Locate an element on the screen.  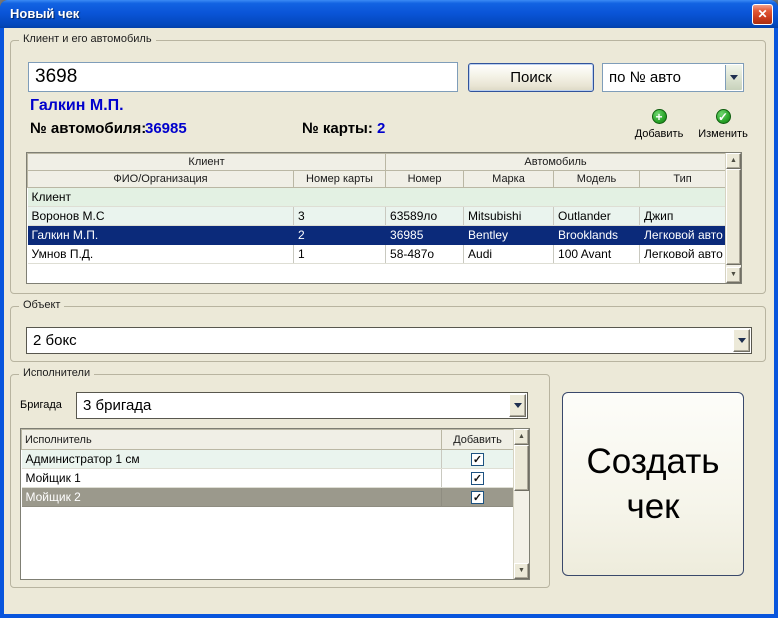
add-client-button: + Добавить is located at coordinates (659, 124).